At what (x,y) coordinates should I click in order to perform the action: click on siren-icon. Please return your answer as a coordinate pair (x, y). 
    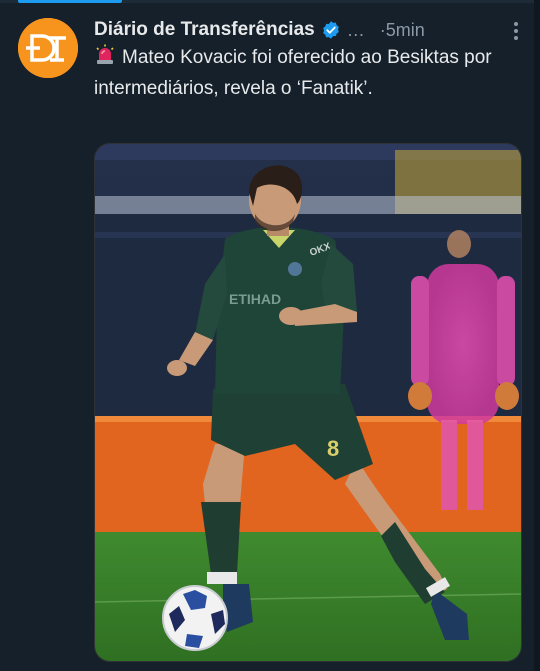
    Looking at the image, I should click on (105, 59).